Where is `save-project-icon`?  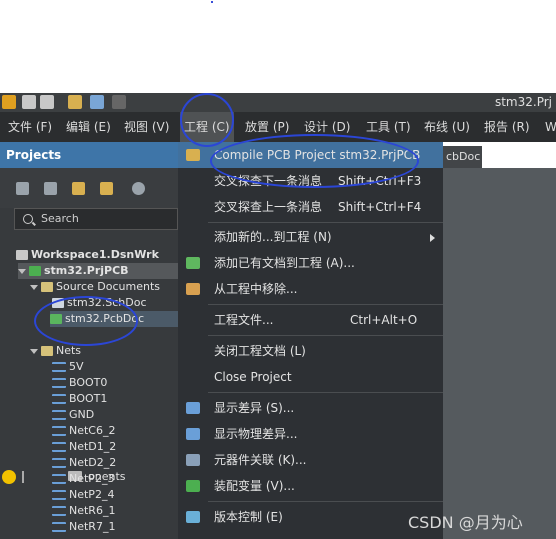
save-project-icon is located at coordinates (22, 188).